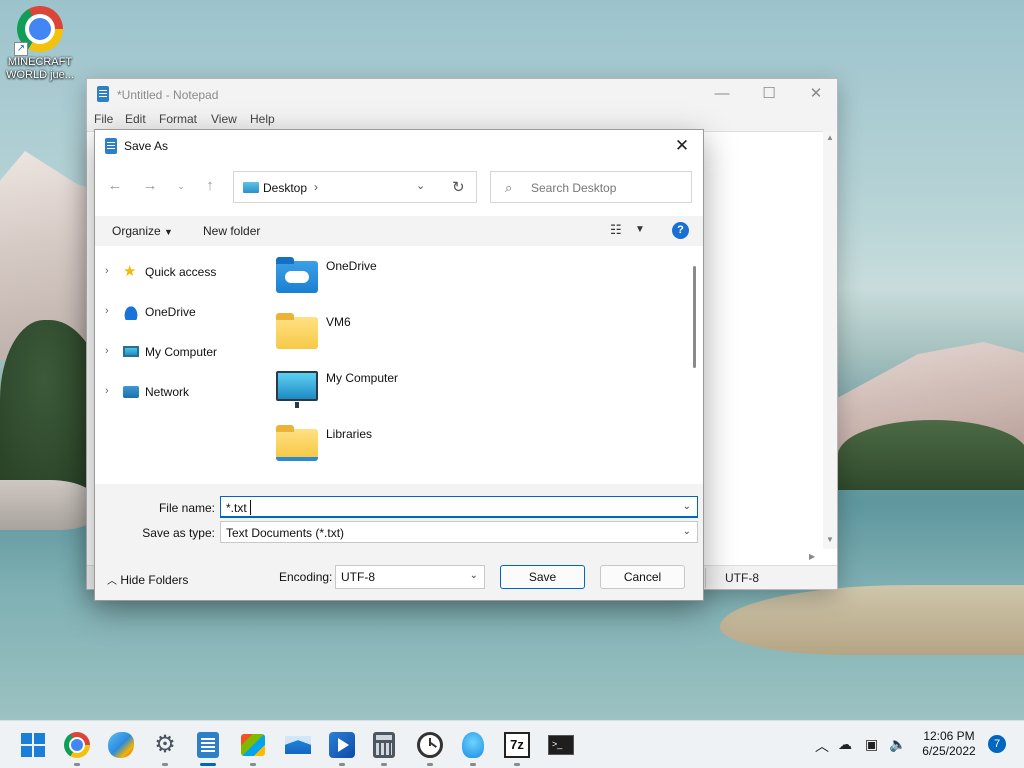 This screenshot has width=1024, height=768. What do you see at coordinates (722, 94) in the screenshot?
I see `minimize-button: —` at bounding box center [722, 94].